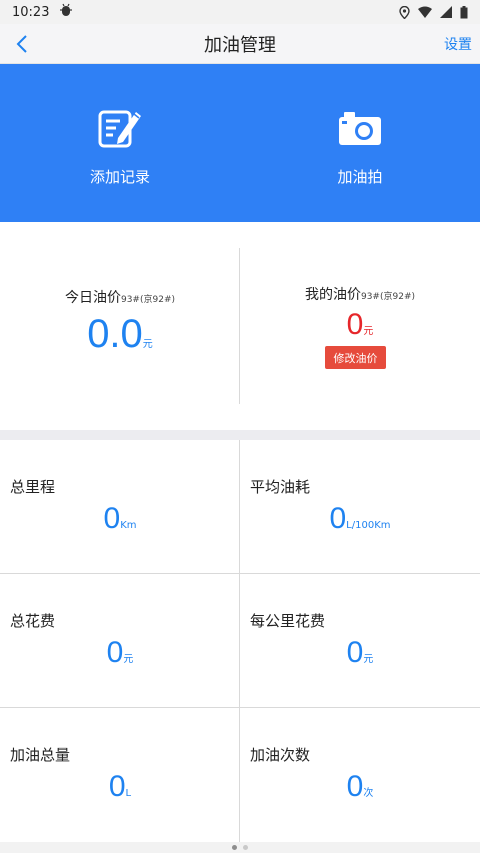 Image resolution: width=480 pixels, height=853 pixels. What do you see at coordinates (120, 128) in the screenshot?
I see `edit-note-icon` at bounding box center [120, 128].